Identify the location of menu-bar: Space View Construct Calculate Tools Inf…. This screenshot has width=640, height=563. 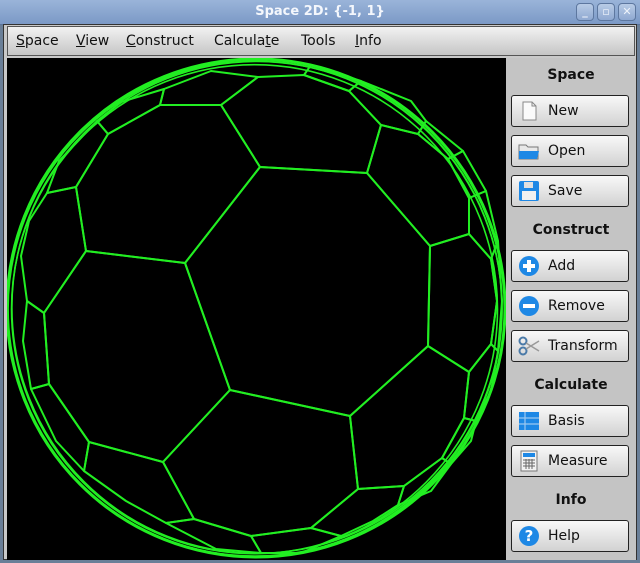
(321, 41).